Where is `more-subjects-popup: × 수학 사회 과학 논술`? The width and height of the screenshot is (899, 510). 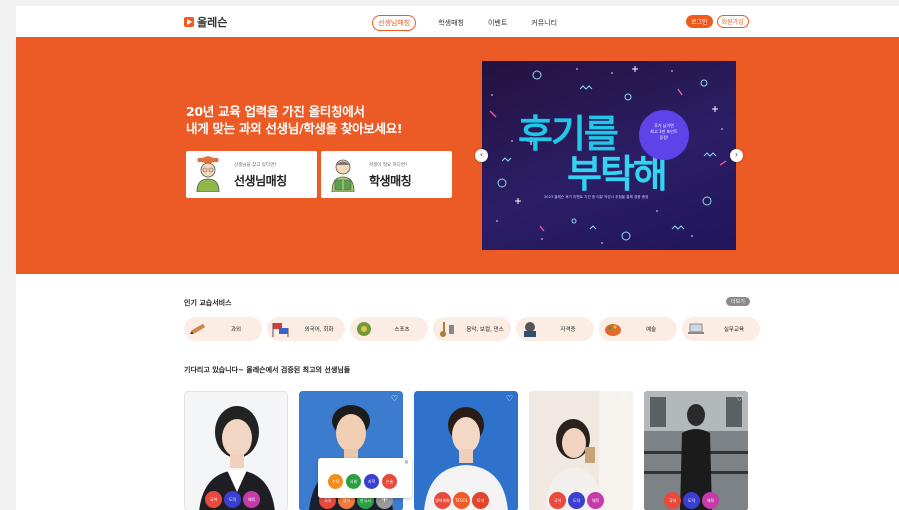
more-subjects-popup: × 수학 사회 과학 논술 is located at coordinates (365, 478).